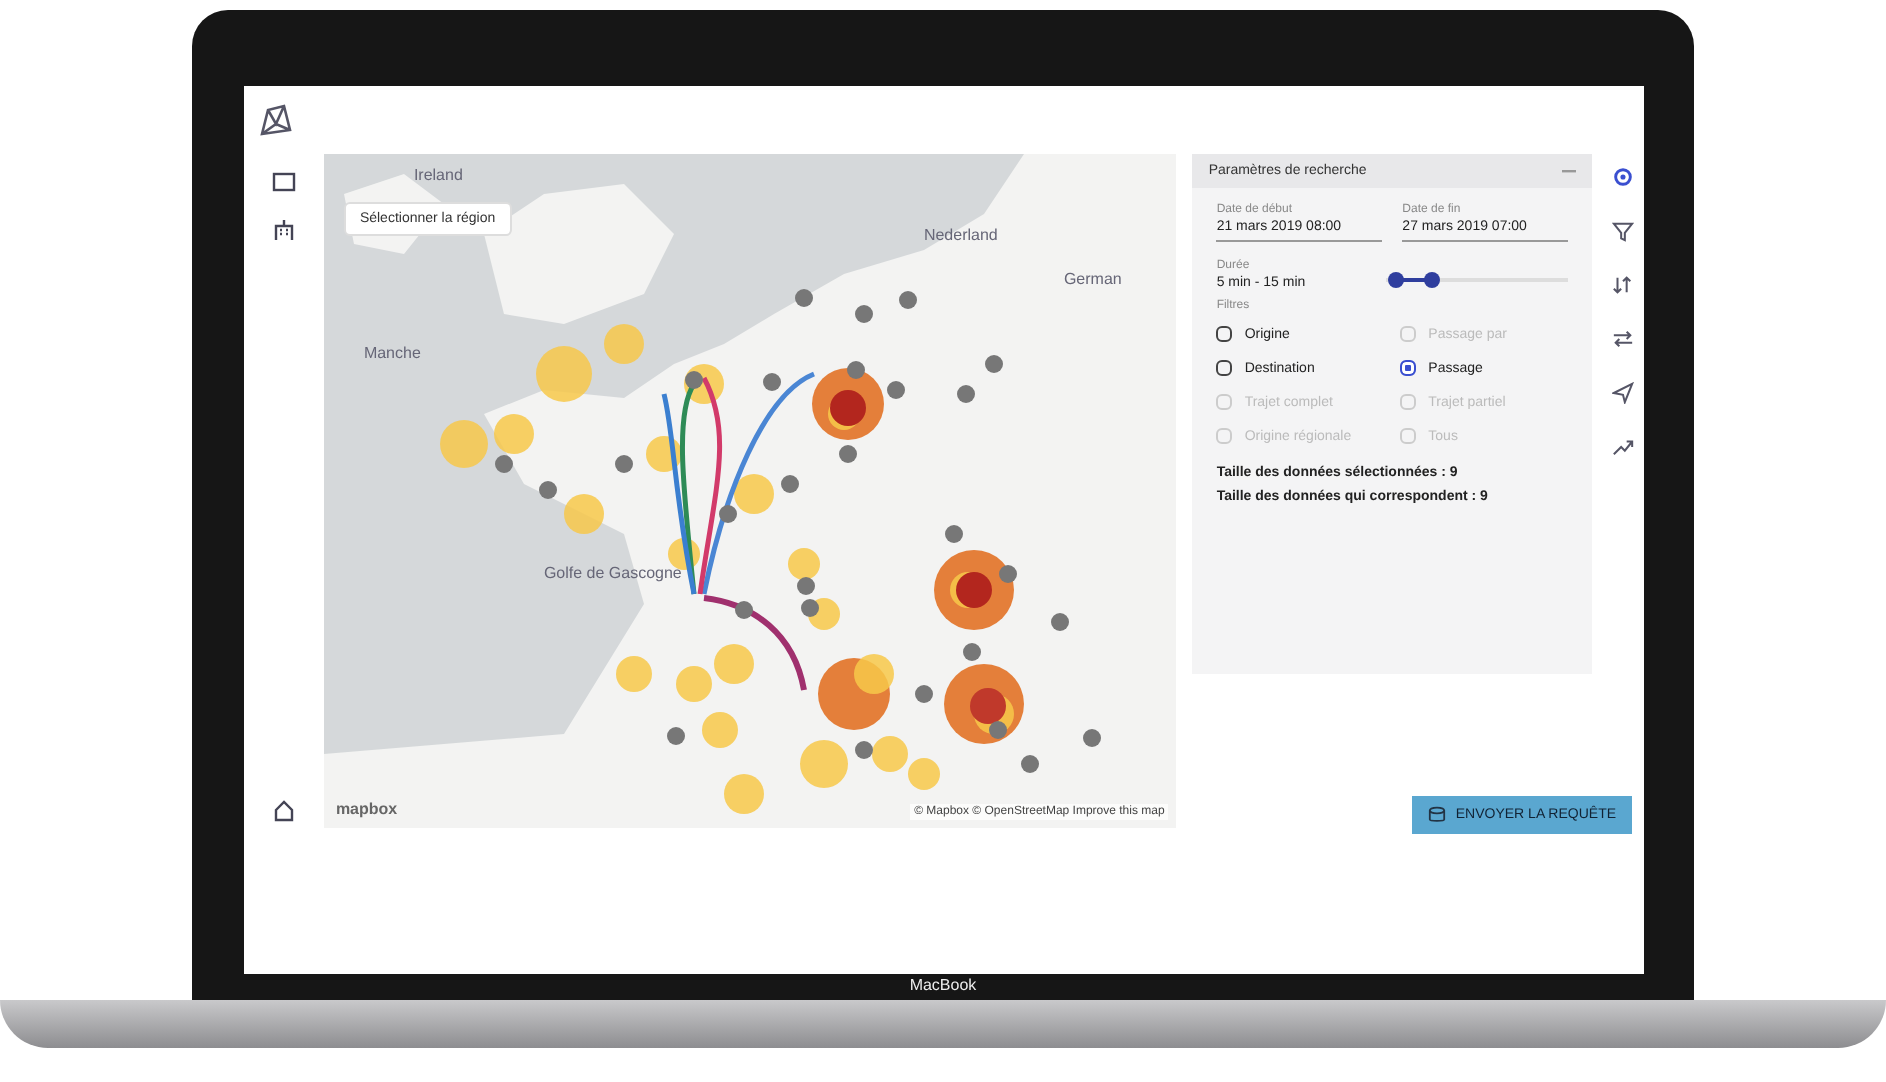 The image size is (1886, 1082). I want to click on map-label: Manche, so click(392, 353).